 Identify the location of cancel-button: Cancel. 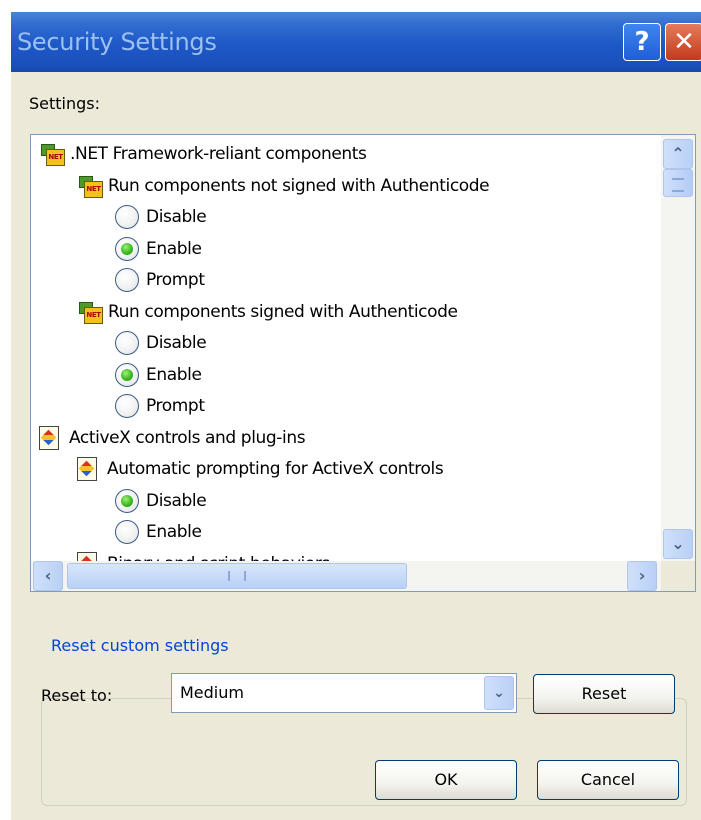
(608, 780).